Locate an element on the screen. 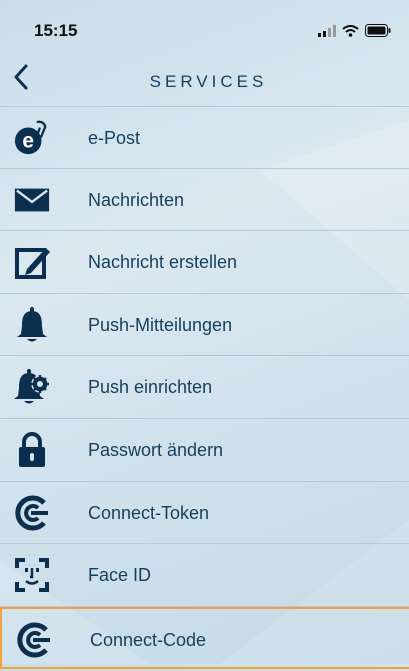 This screenshot has height=671, width=409. list-item-connect-code: Connect-Code is located at coordinates (204, 638).